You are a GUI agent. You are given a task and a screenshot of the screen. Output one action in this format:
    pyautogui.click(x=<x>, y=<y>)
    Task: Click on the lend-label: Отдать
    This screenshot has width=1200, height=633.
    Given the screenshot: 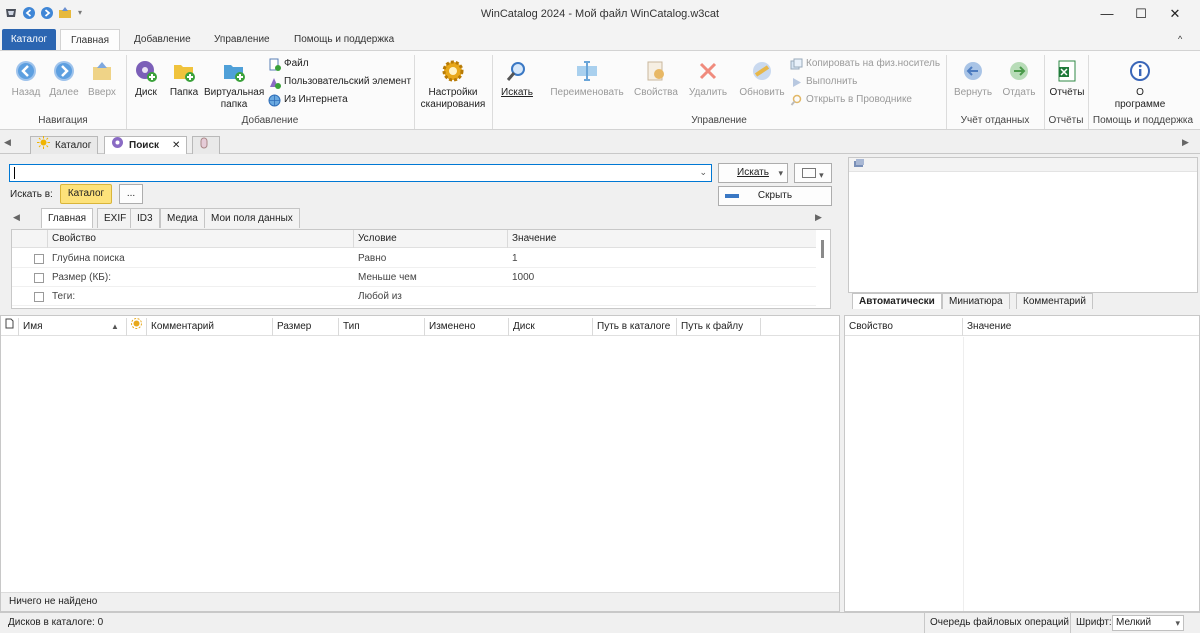 What is the action you would take?
    pyautogui.click(x=1019, y=92)
    